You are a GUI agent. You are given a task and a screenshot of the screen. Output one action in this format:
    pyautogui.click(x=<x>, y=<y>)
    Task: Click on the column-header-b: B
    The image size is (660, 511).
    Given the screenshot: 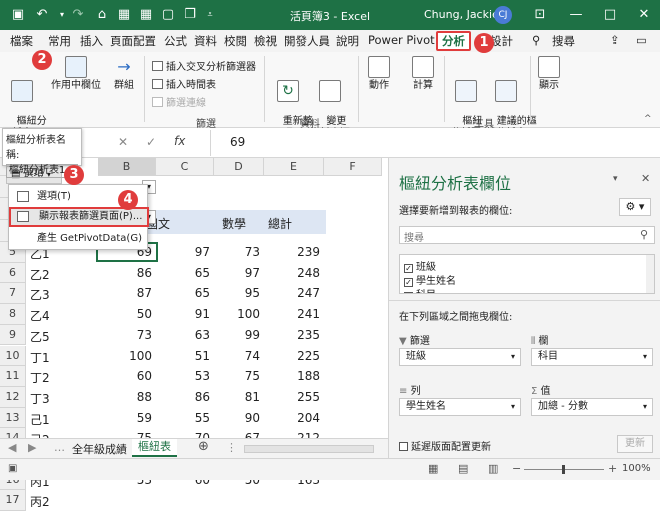 What is the action you would take?
    pyautogui.click(x=127, y=167)
    